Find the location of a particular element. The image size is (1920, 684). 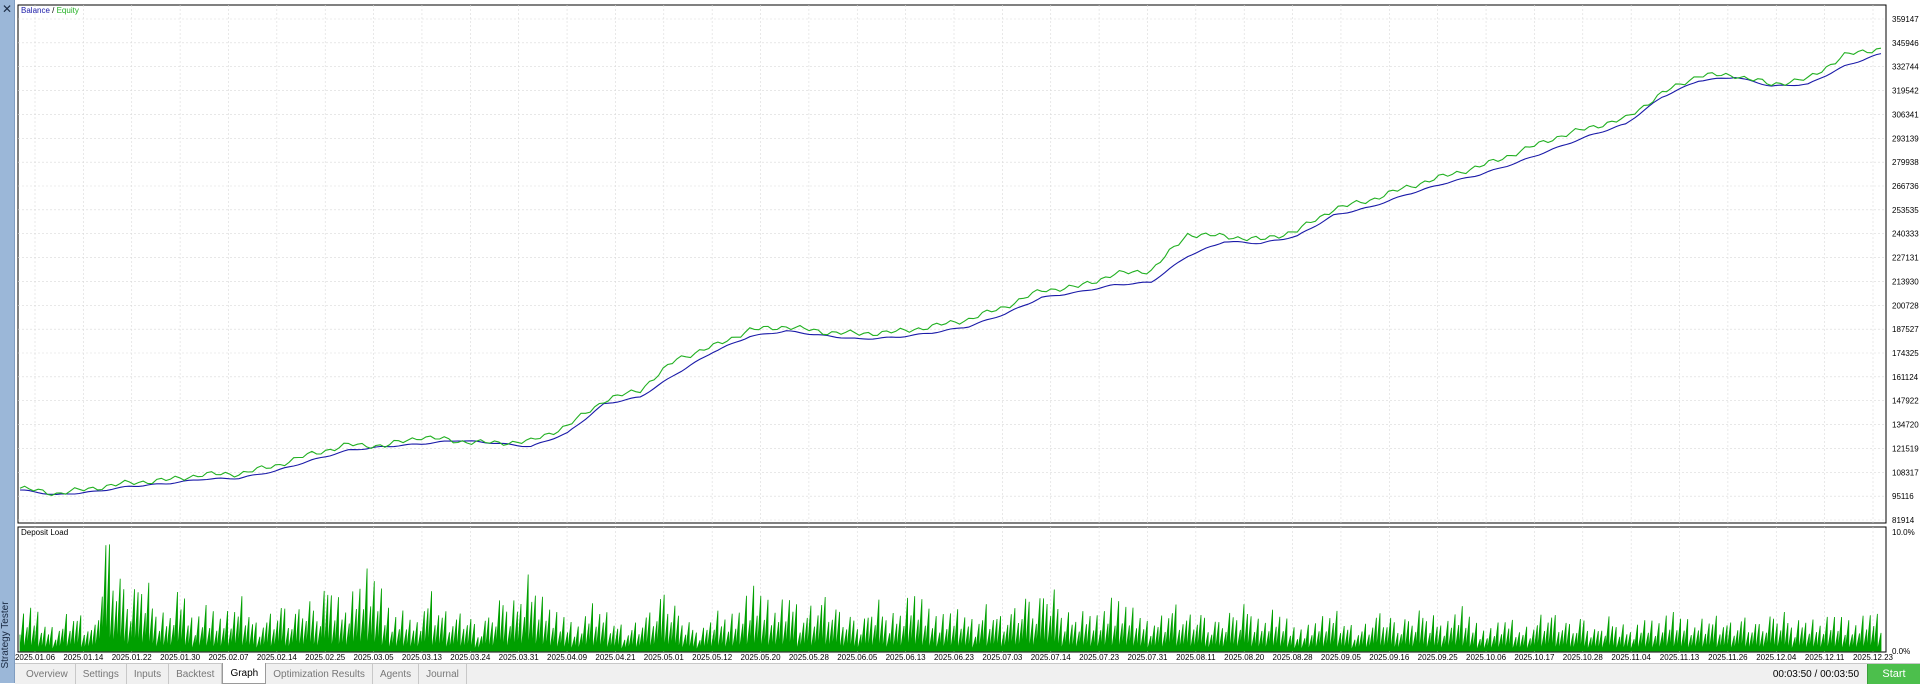

x-tick-label: 2025.06.23 is located at coordinates (954, 657).